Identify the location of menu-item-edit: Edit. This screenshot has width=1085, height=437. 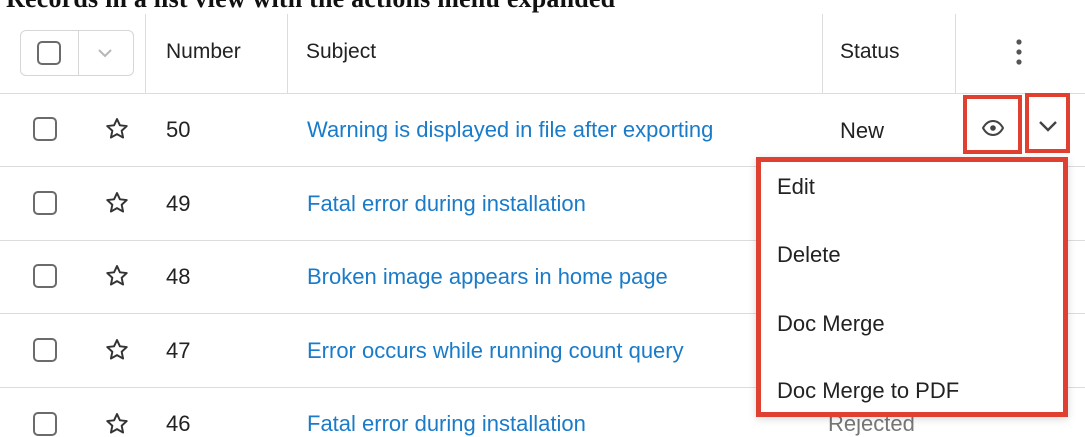
(796, 187).